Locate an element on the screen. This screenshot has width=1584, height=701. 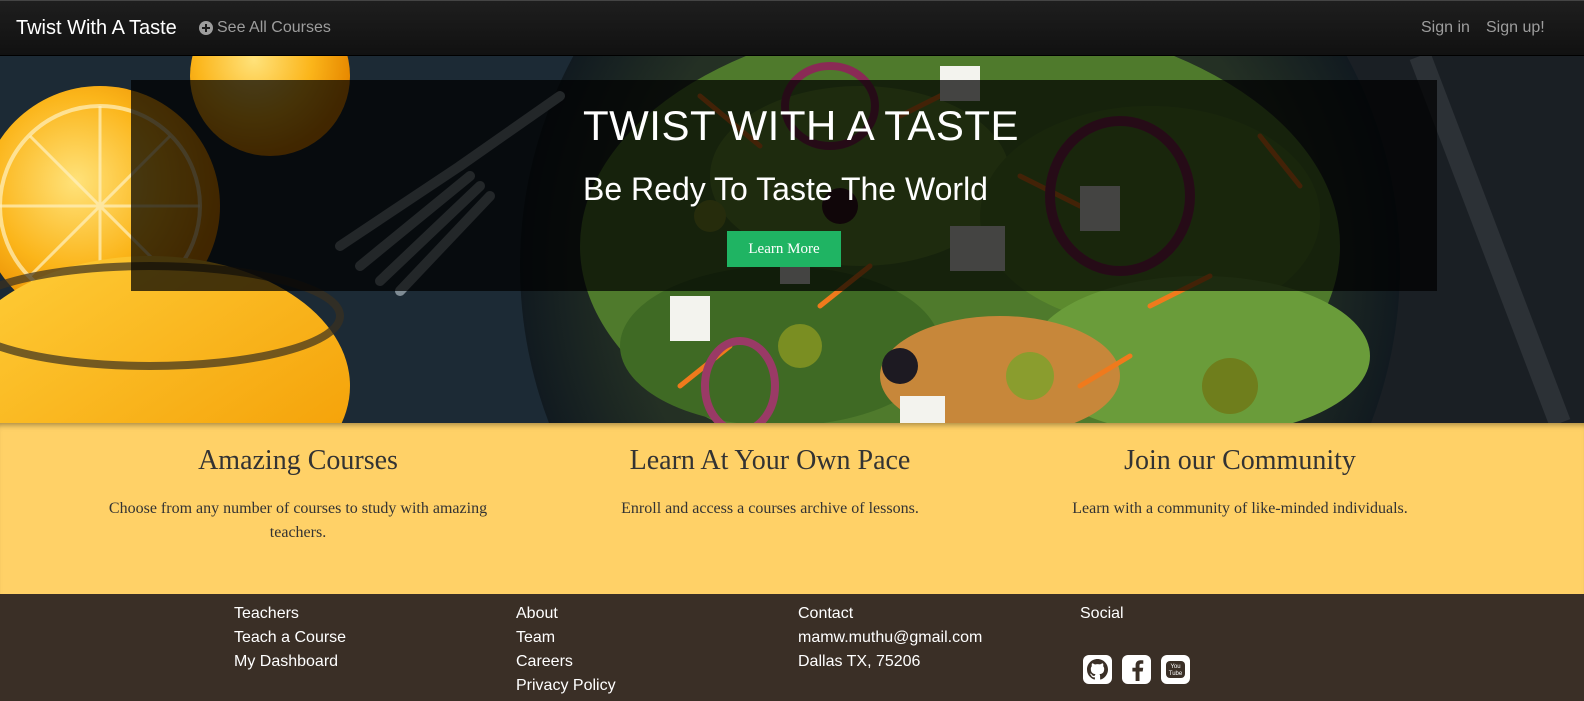
youtube-icon: You Tube is located at coordinates (1175, 669).